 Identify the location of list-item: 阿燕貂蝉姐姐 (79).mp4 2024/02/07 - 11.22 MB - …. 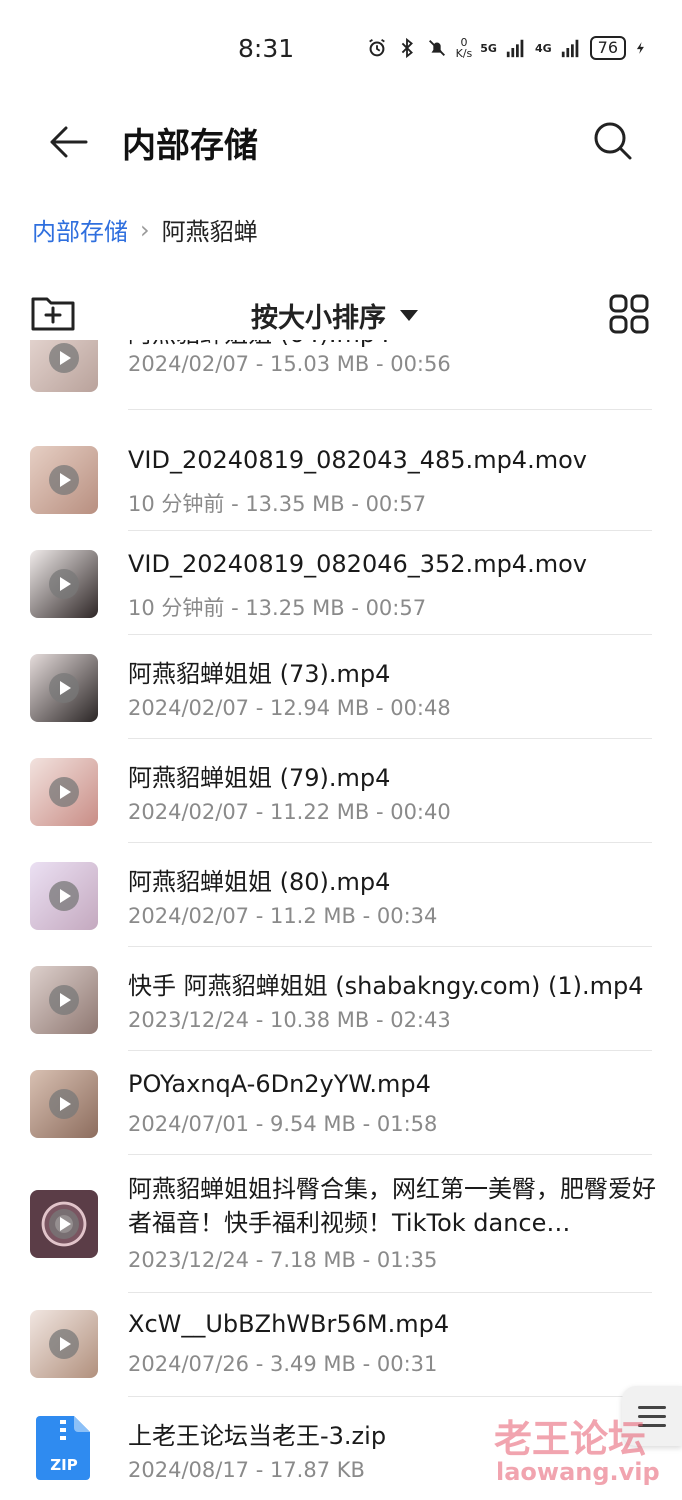
(341, 782).